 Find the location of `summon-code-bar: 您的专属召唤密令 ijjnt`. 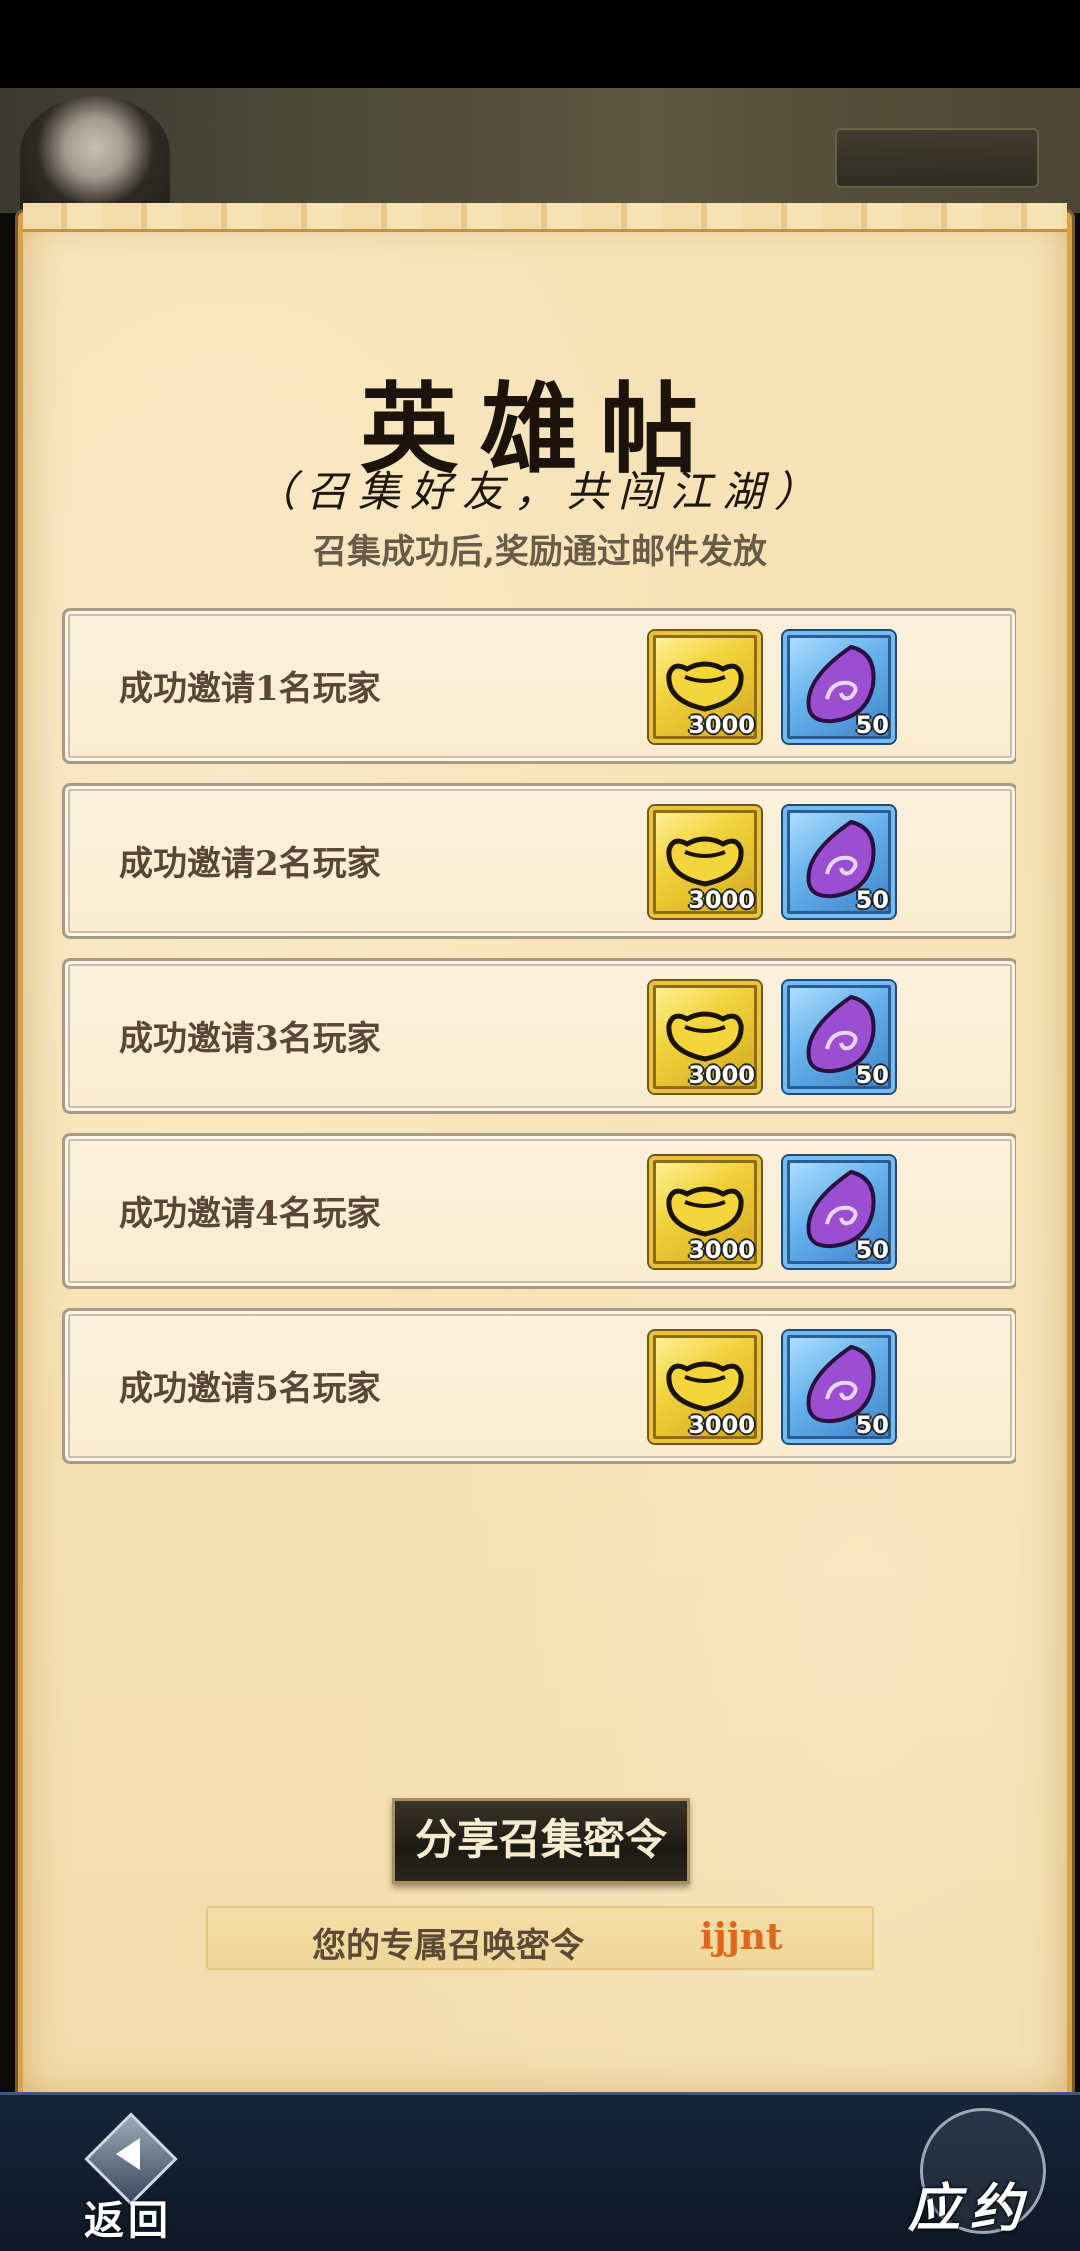

summon-code-bar: 您的专属召唤密令 ijjnt is located at coordinates (540, 1938).